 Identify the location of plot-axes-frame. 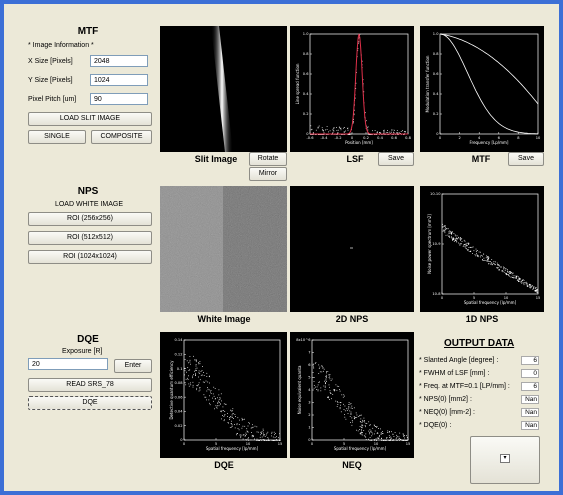
(489, 84).